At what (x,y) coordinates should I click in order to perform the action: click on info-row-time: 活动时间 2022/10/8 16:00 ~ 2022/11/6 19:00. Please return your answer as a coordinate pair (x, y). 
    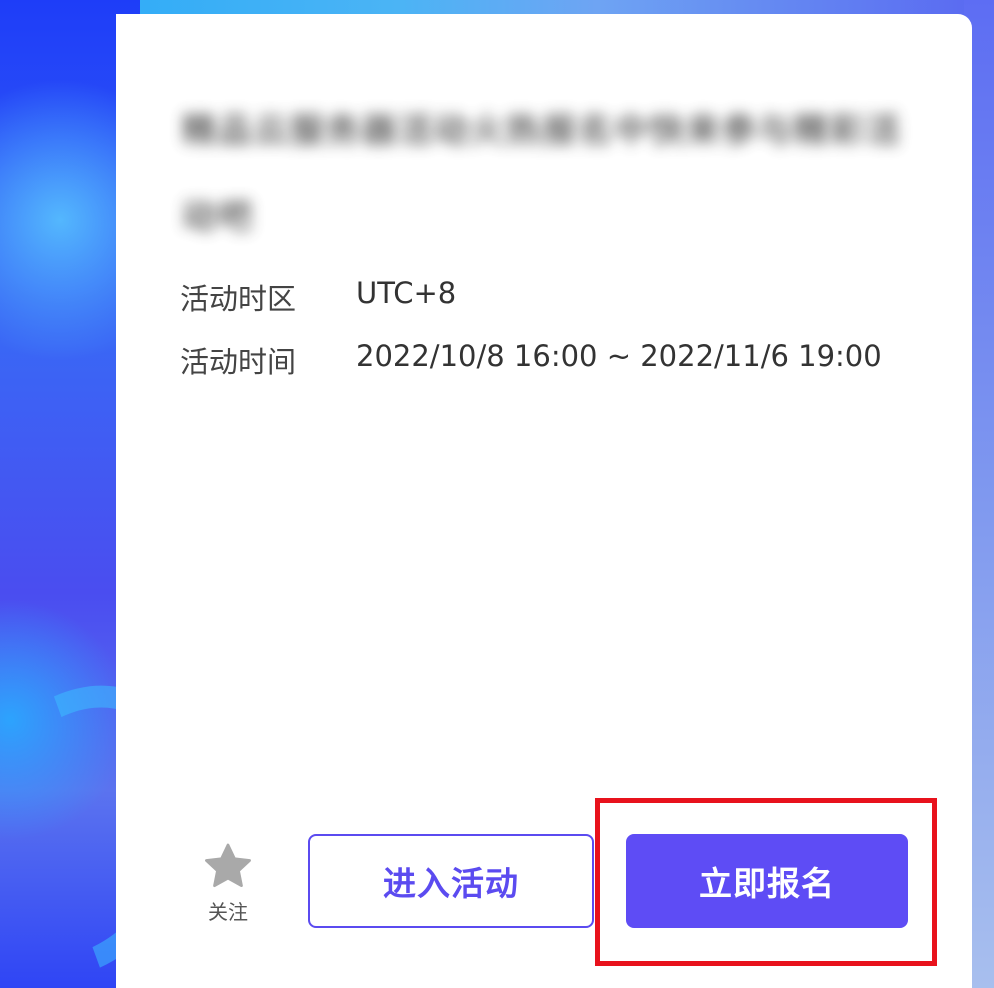
    Looking at the image, I should click on (531, 360).